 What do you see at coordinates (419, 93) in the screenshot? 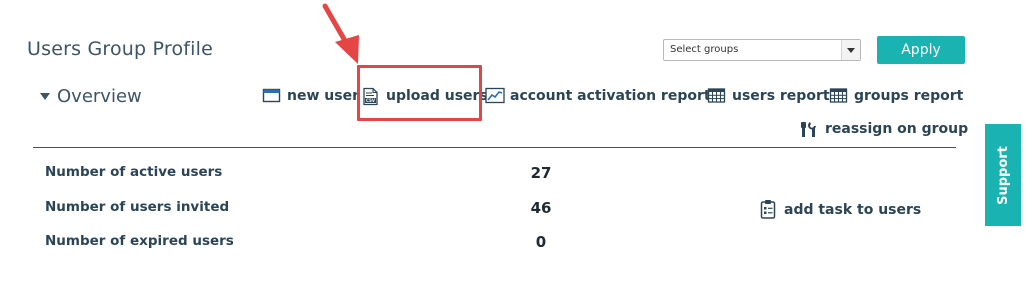
I see `highlight-box` at bounding box center [419, 93].